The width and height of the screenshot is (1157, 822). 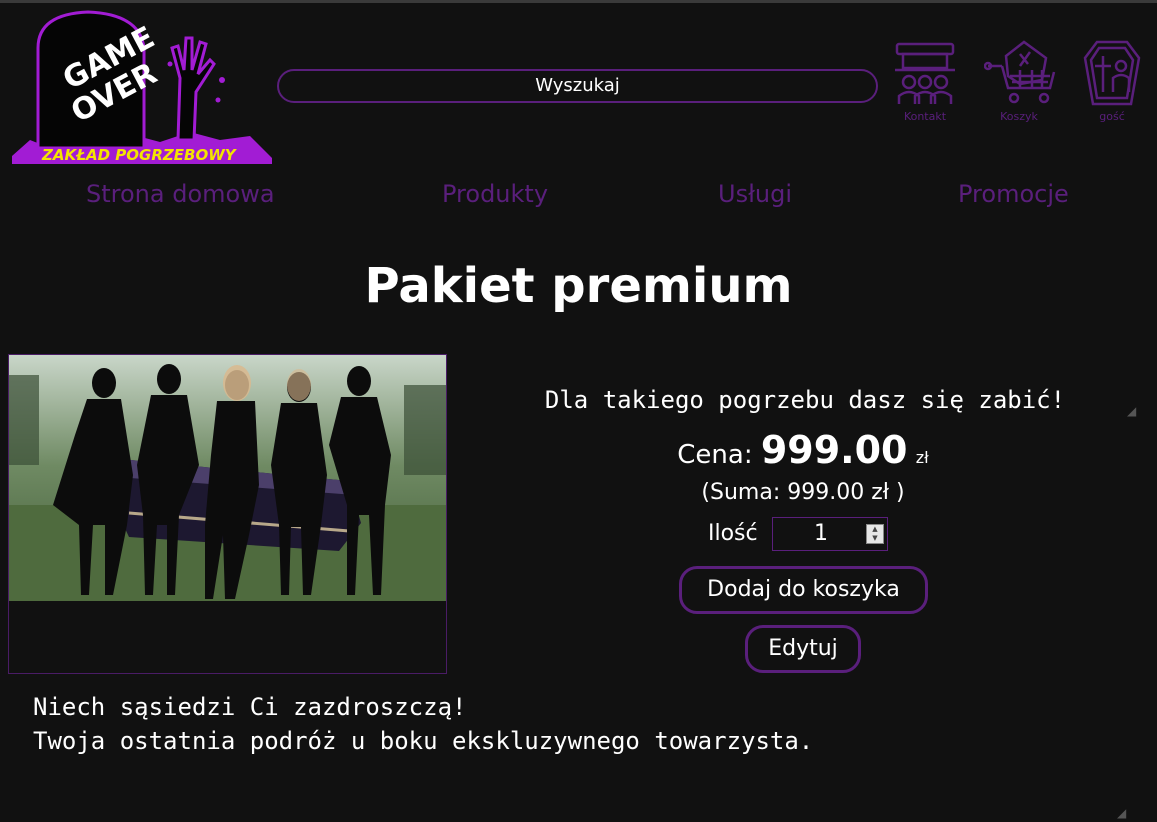 What do you see at coordinates (803, 590) in the screenshot?
I see `add-to-cart-button: Dodaj do koszyka` at bounding box center [803, 590].